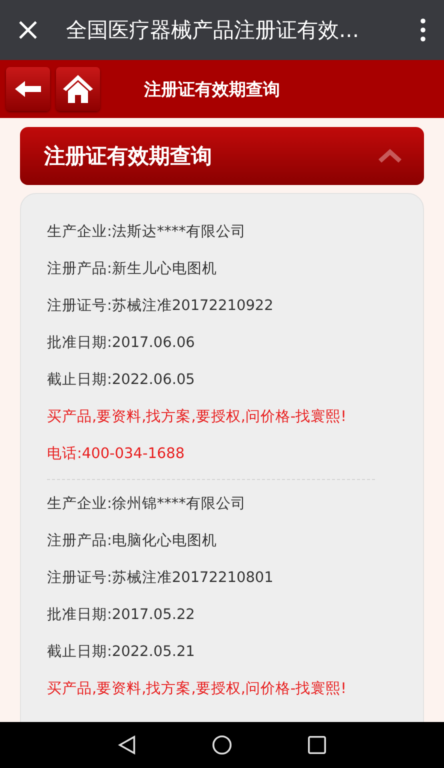 This screenshot has width=444, height=768. What do you see at coordinates (147, 232) in the screenshot?
I see `info-text: 生产企业:法斯达****有限公司` at bounding box center [147, 232].